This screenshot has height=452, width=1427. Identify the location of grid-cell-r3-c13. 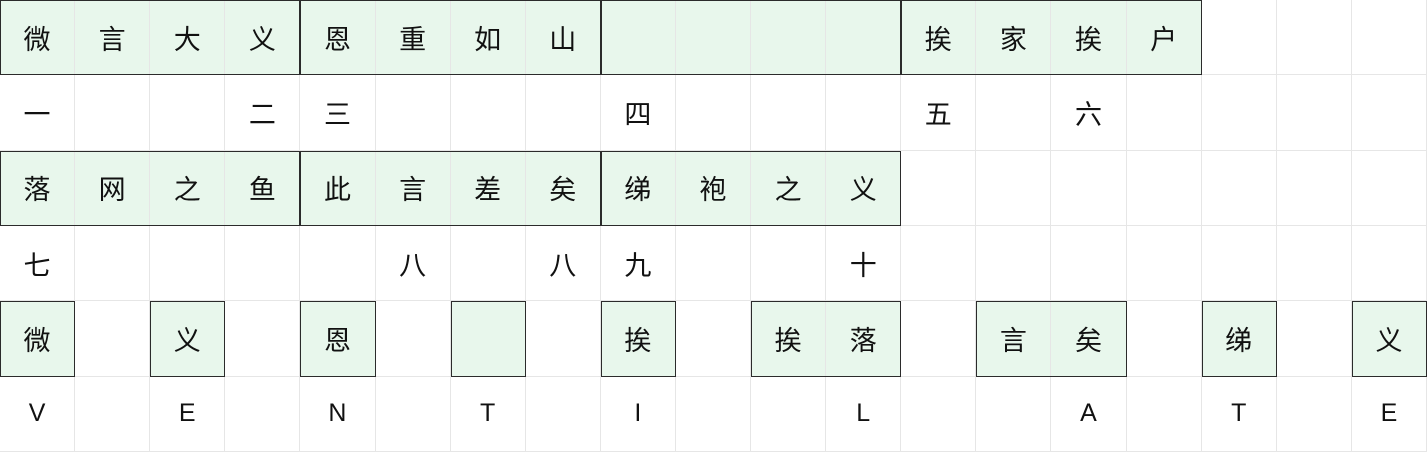
(1014, 264).